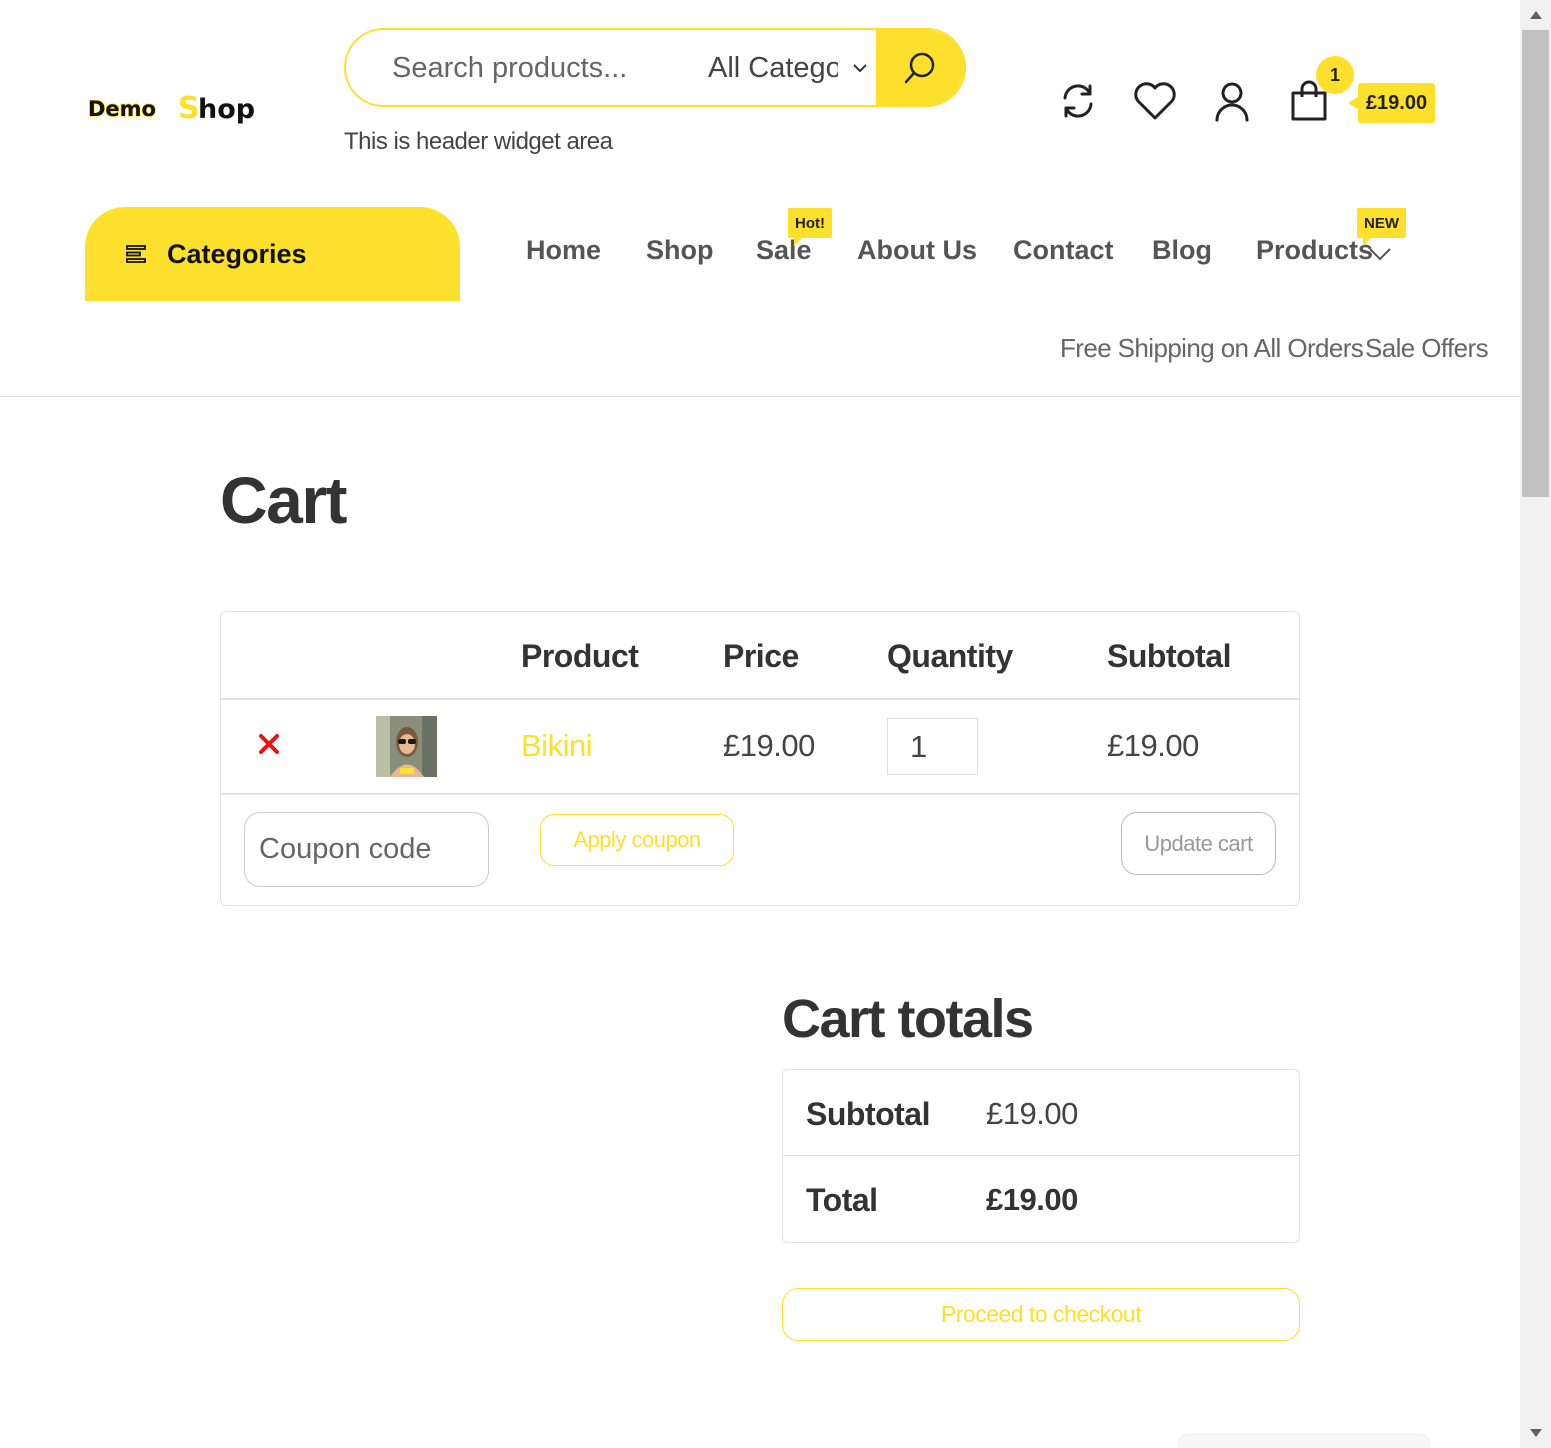 Image resolution: width=1551 pixels, height=1448 pixels. Describe the element at coordinates (189, 108) in the screenshot. I see `svg-text: S` at that location.